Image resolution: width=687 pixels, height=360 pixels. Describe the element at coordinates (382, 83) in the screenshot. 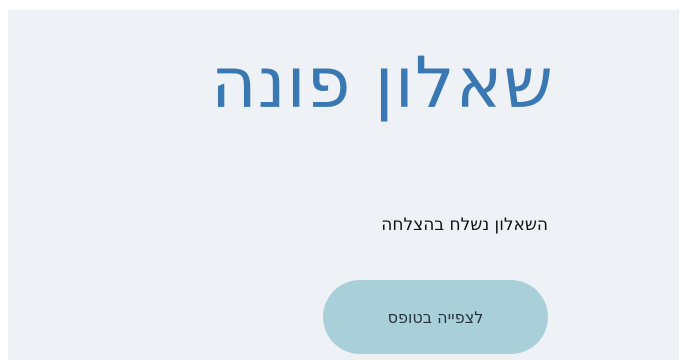

I see `page-title: שאלון פונה` at that location.